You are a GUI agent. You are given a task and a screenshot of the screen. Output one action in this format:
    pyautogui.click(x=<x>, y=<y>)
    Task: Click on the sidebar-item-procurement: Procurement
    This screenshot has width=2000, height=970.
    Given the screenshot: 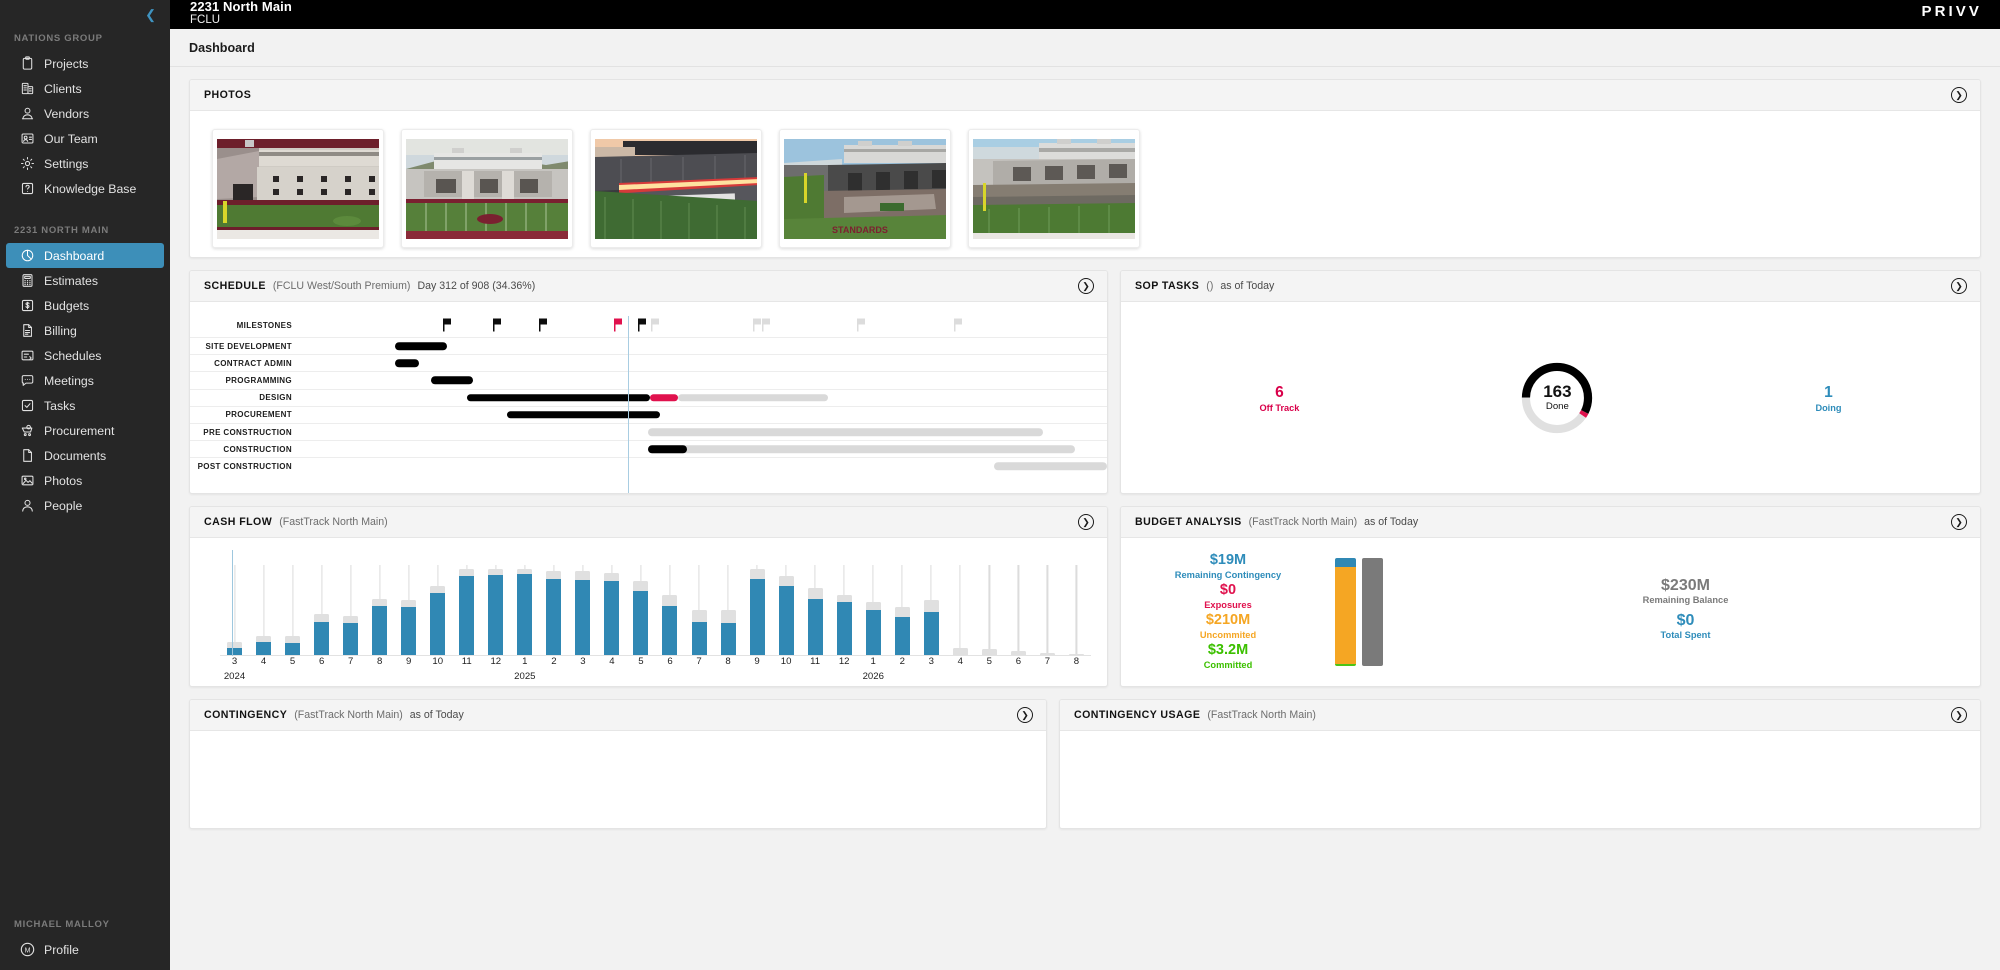 What is the action you would take?
    pyautogui.click(x=85, y=430)
    